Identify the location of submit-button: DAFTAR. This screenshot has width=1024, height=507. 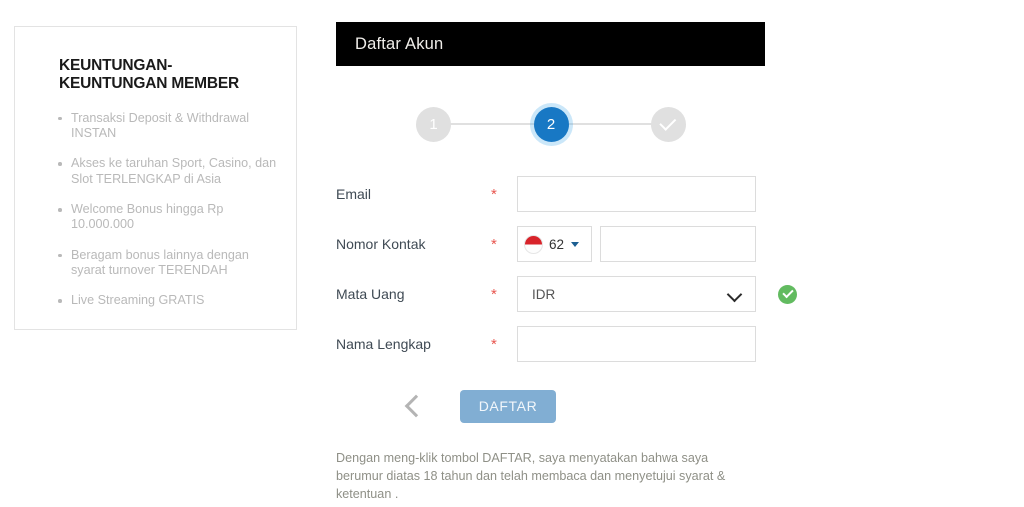
(508, 406).